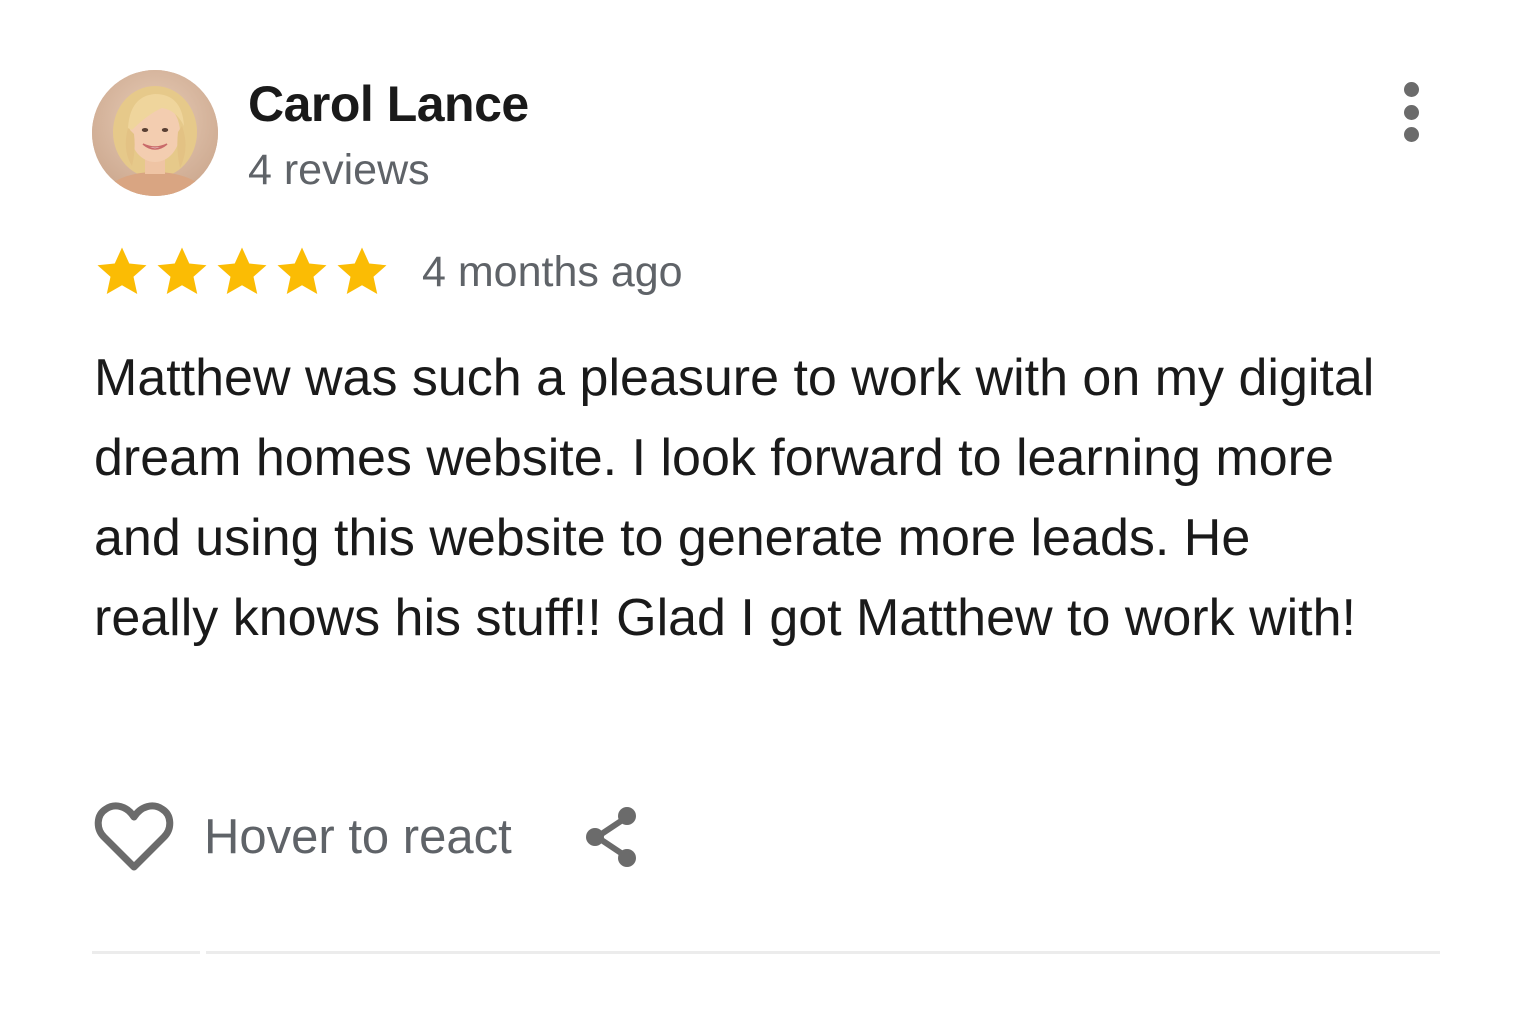 This screenshot has height=1024, width=1536. What do you see at coordinates (1411, 89) in the screenshot?
I see `more-vert-icon` at bounding box center [1411, 89].